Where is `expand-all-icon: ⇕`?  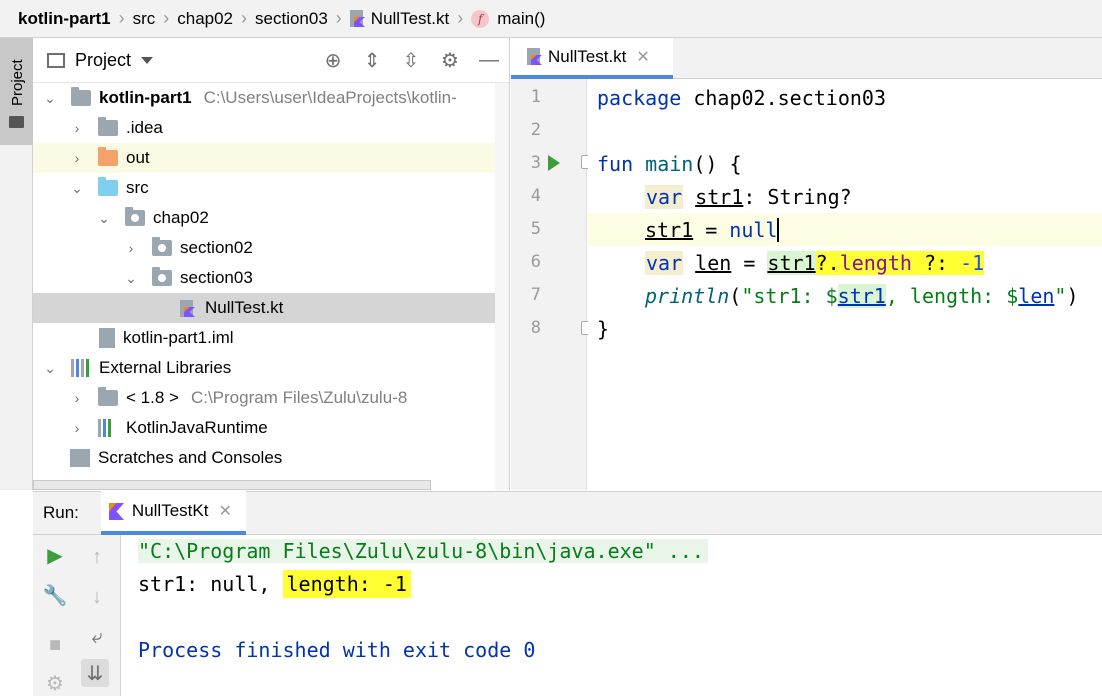
expand-all-icon: ⇕ is located at coordinates (372, 60).